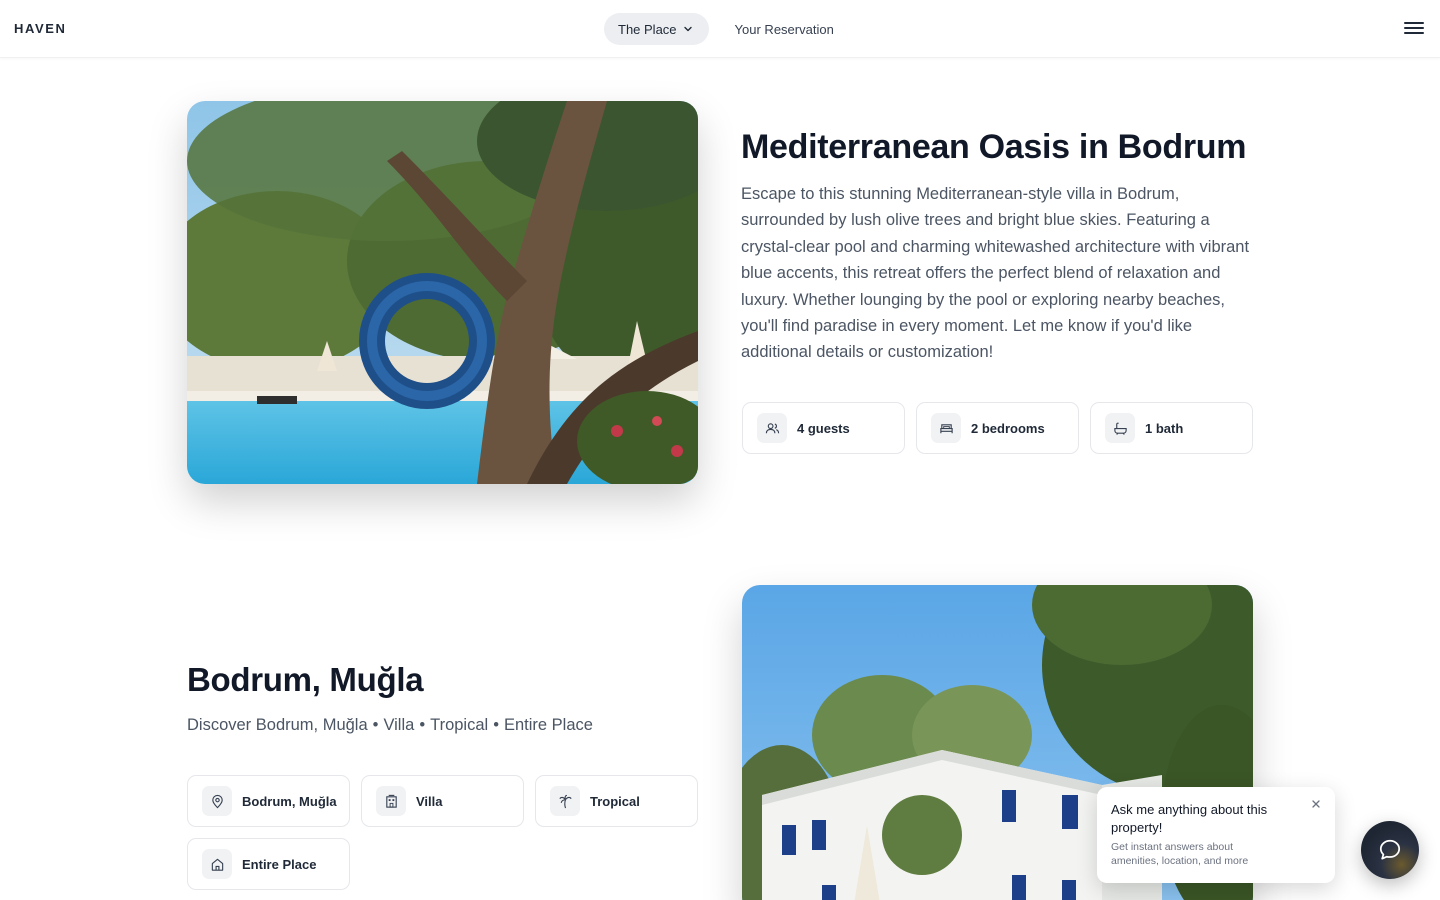 The height and width of the screenshot is (900, 1440). I want to click on location-title: Bodrum, Muğla, so click(305, 679).